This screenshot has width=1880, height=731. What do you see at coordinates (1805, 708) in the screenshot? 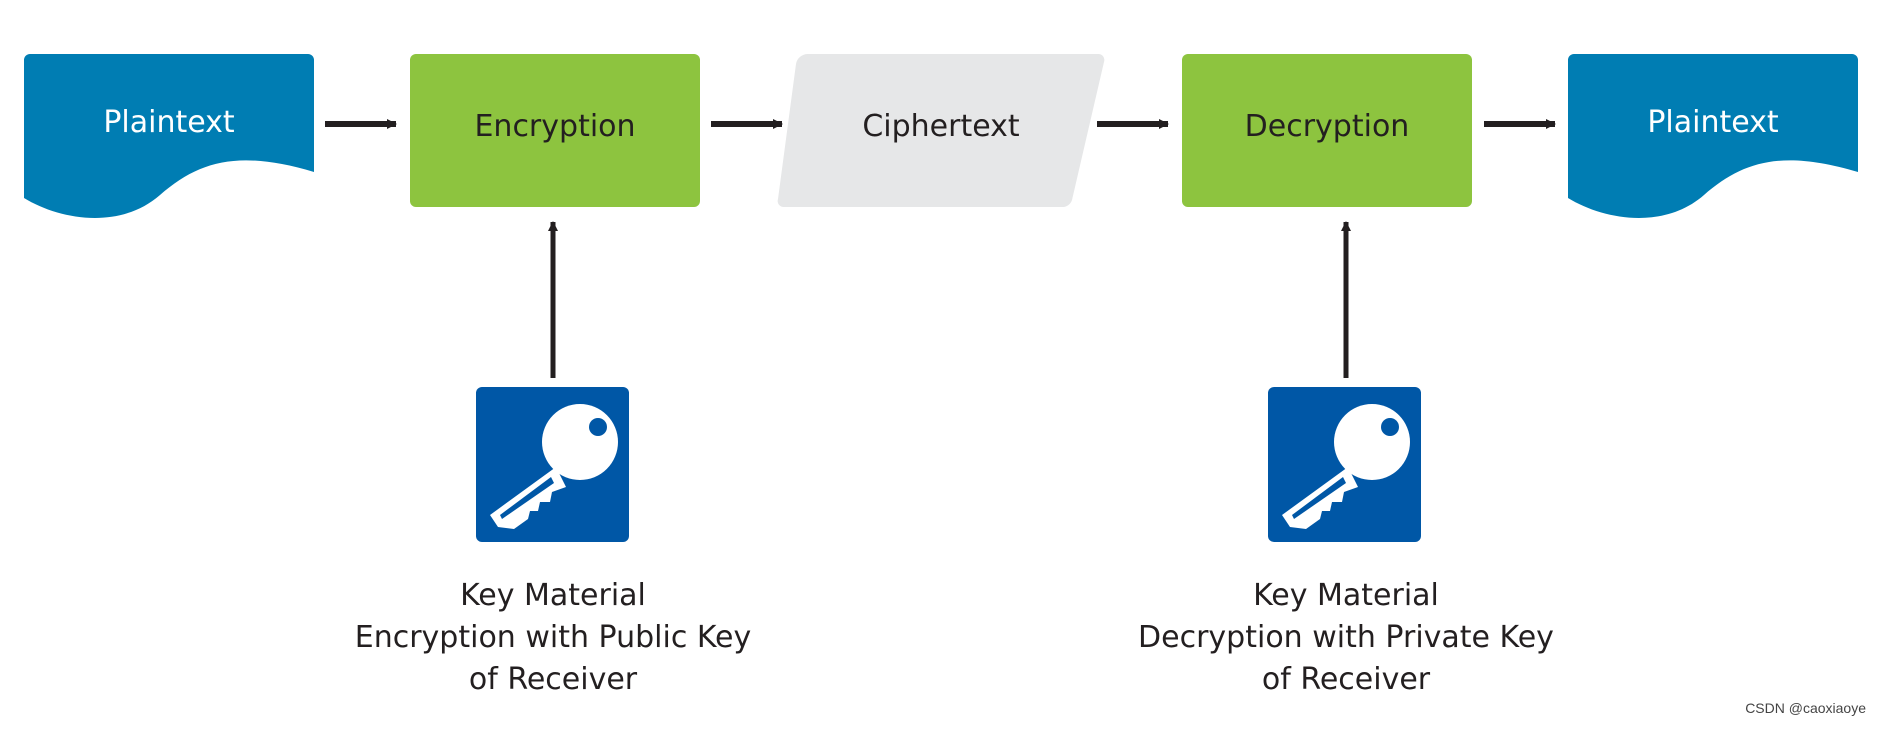
I see `watermark: CSDN @caoxiaoye` at bounding box center [1805, 708].